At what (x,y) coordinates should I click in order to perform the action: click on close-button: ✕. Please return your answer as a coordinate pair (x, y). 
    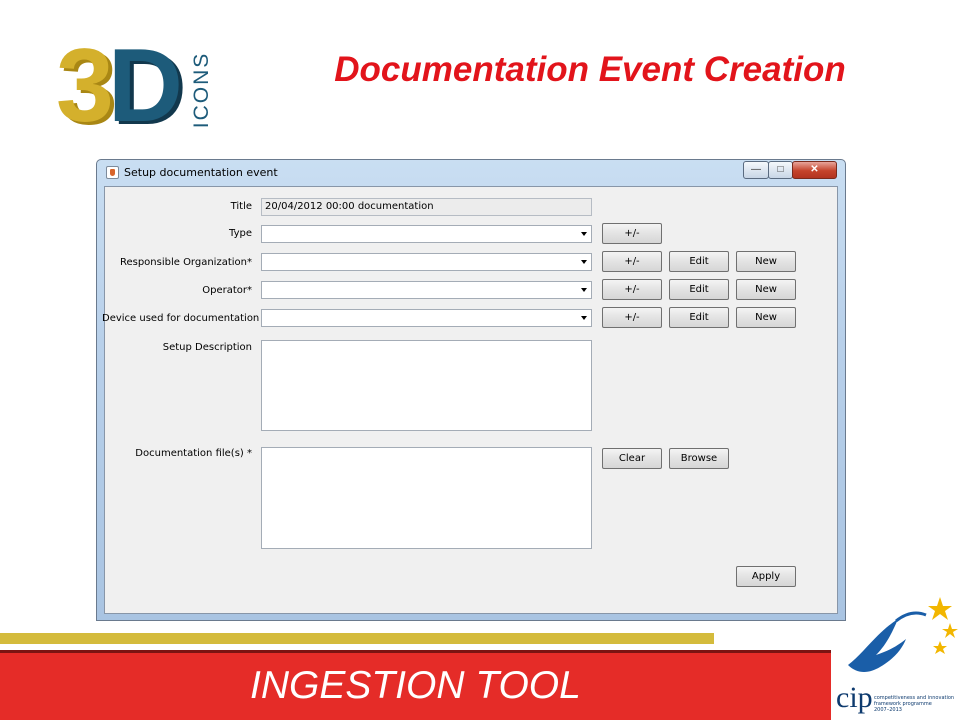
    Looking at the image, I should click on (814, 170).